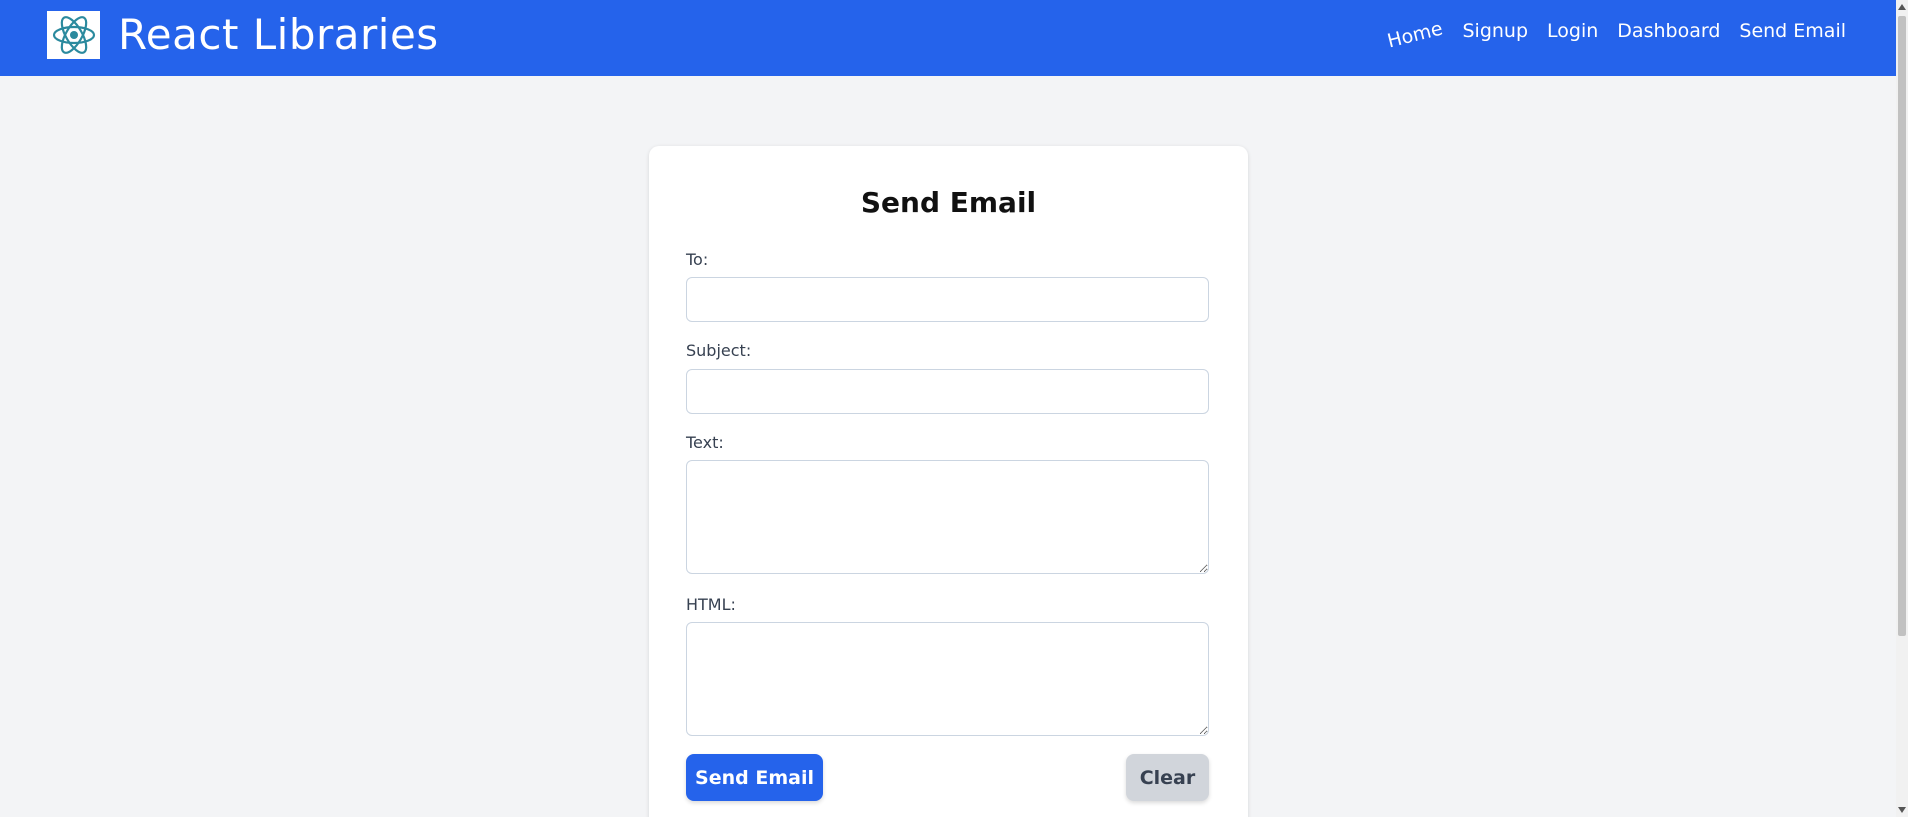 This screenshot has width=1908, height=817. I want to click on react-atom-icon, so click(73, 35).